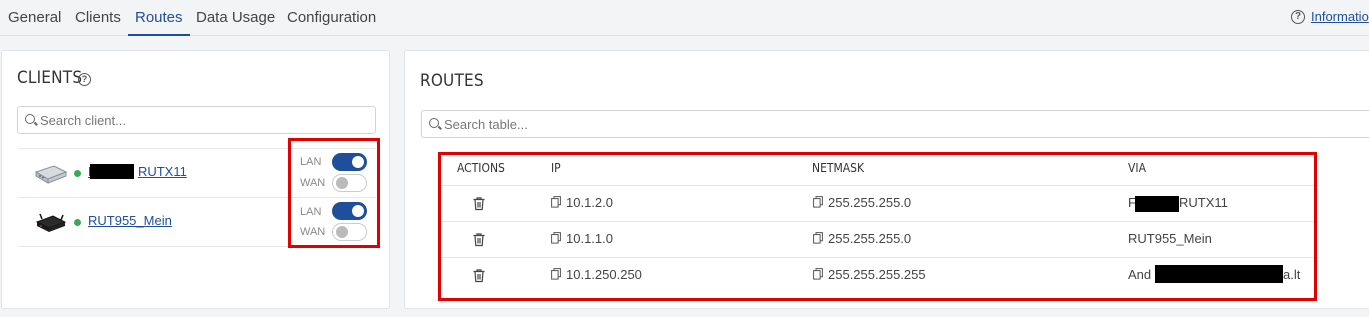 The width and height of the screenshot is (1369, 317). What do you see at coordinates (98, 18) in the screenshot?
I see `tab-clients: Clients` at bounding box center [98, 18].